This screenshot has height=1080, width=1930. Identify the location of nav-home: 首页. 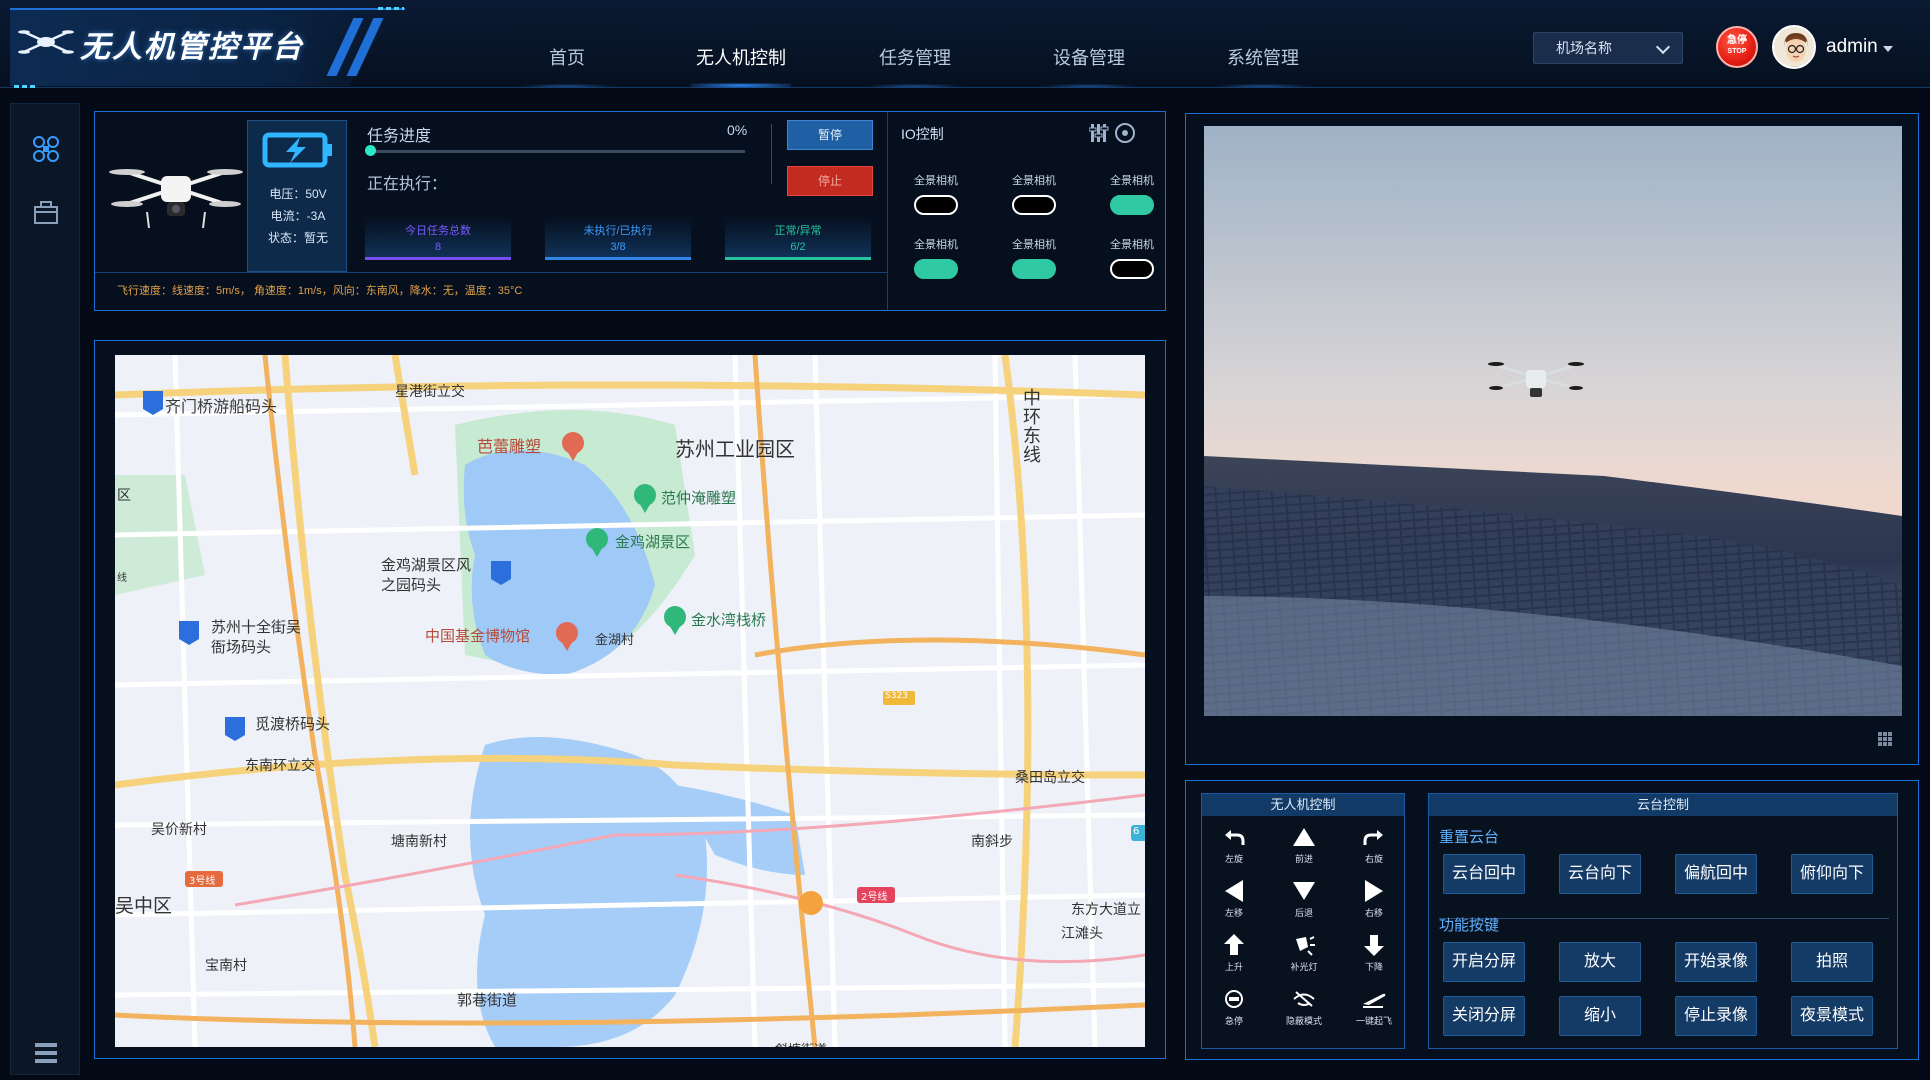
(567, 62).